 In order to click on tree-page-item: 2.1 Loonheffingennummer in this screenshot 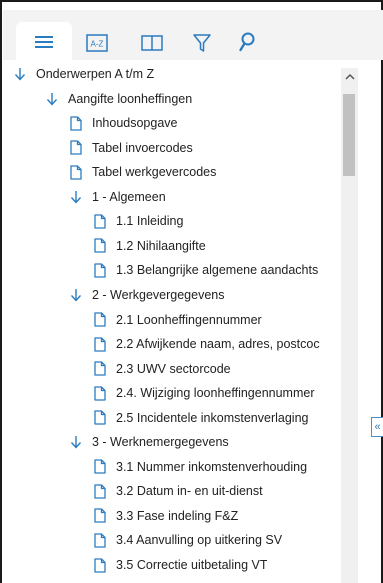, I will do `click(177, 320)`.